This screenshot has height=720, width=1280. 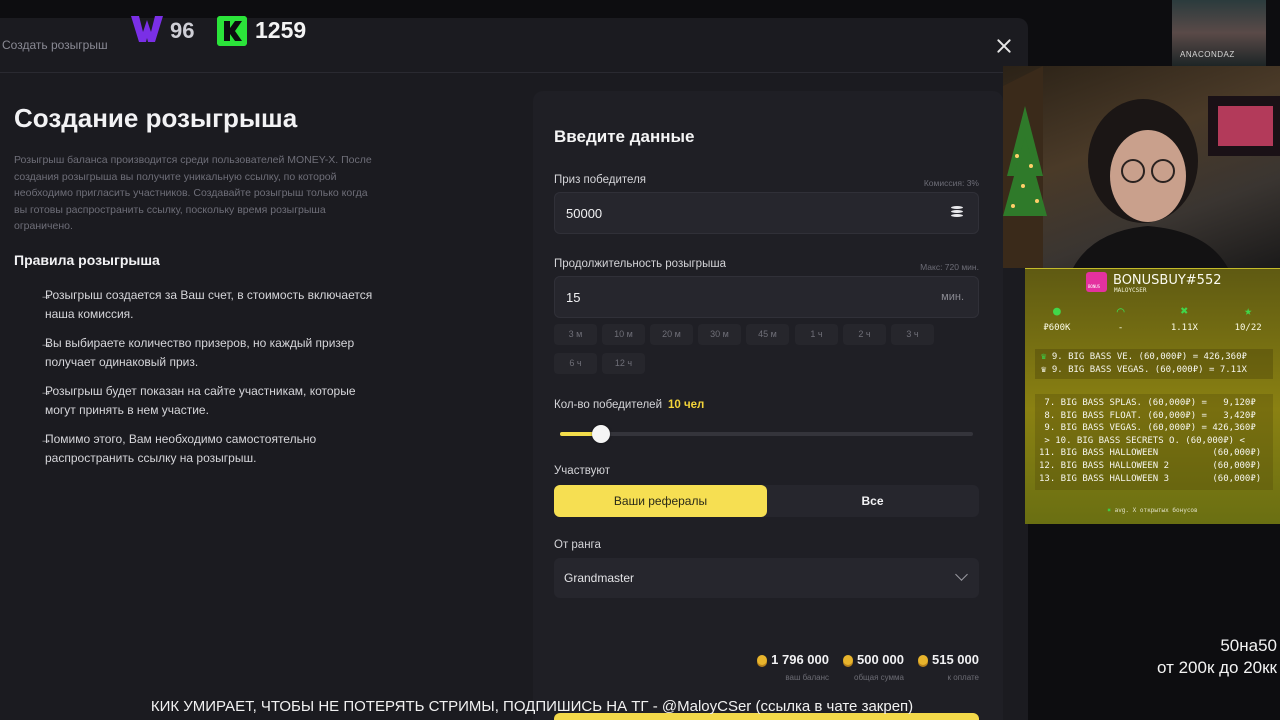 I want to click on streamer-silhouette, so click(x=1141, y=167).